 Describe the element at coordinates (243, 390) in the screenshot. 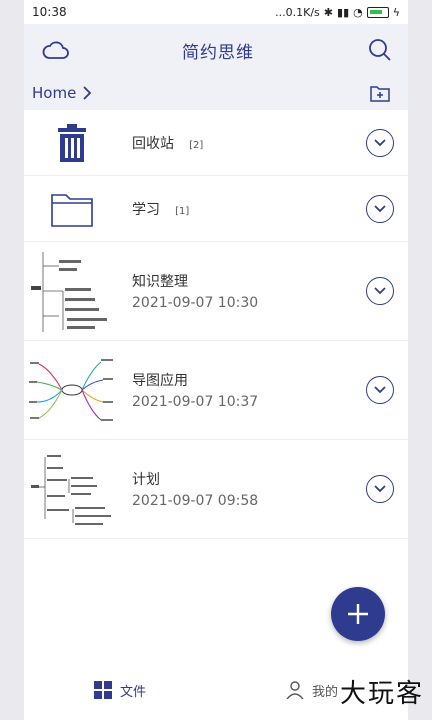

I see `list-item-meta: 导图应用 2021-09-07 10:37` at that location.